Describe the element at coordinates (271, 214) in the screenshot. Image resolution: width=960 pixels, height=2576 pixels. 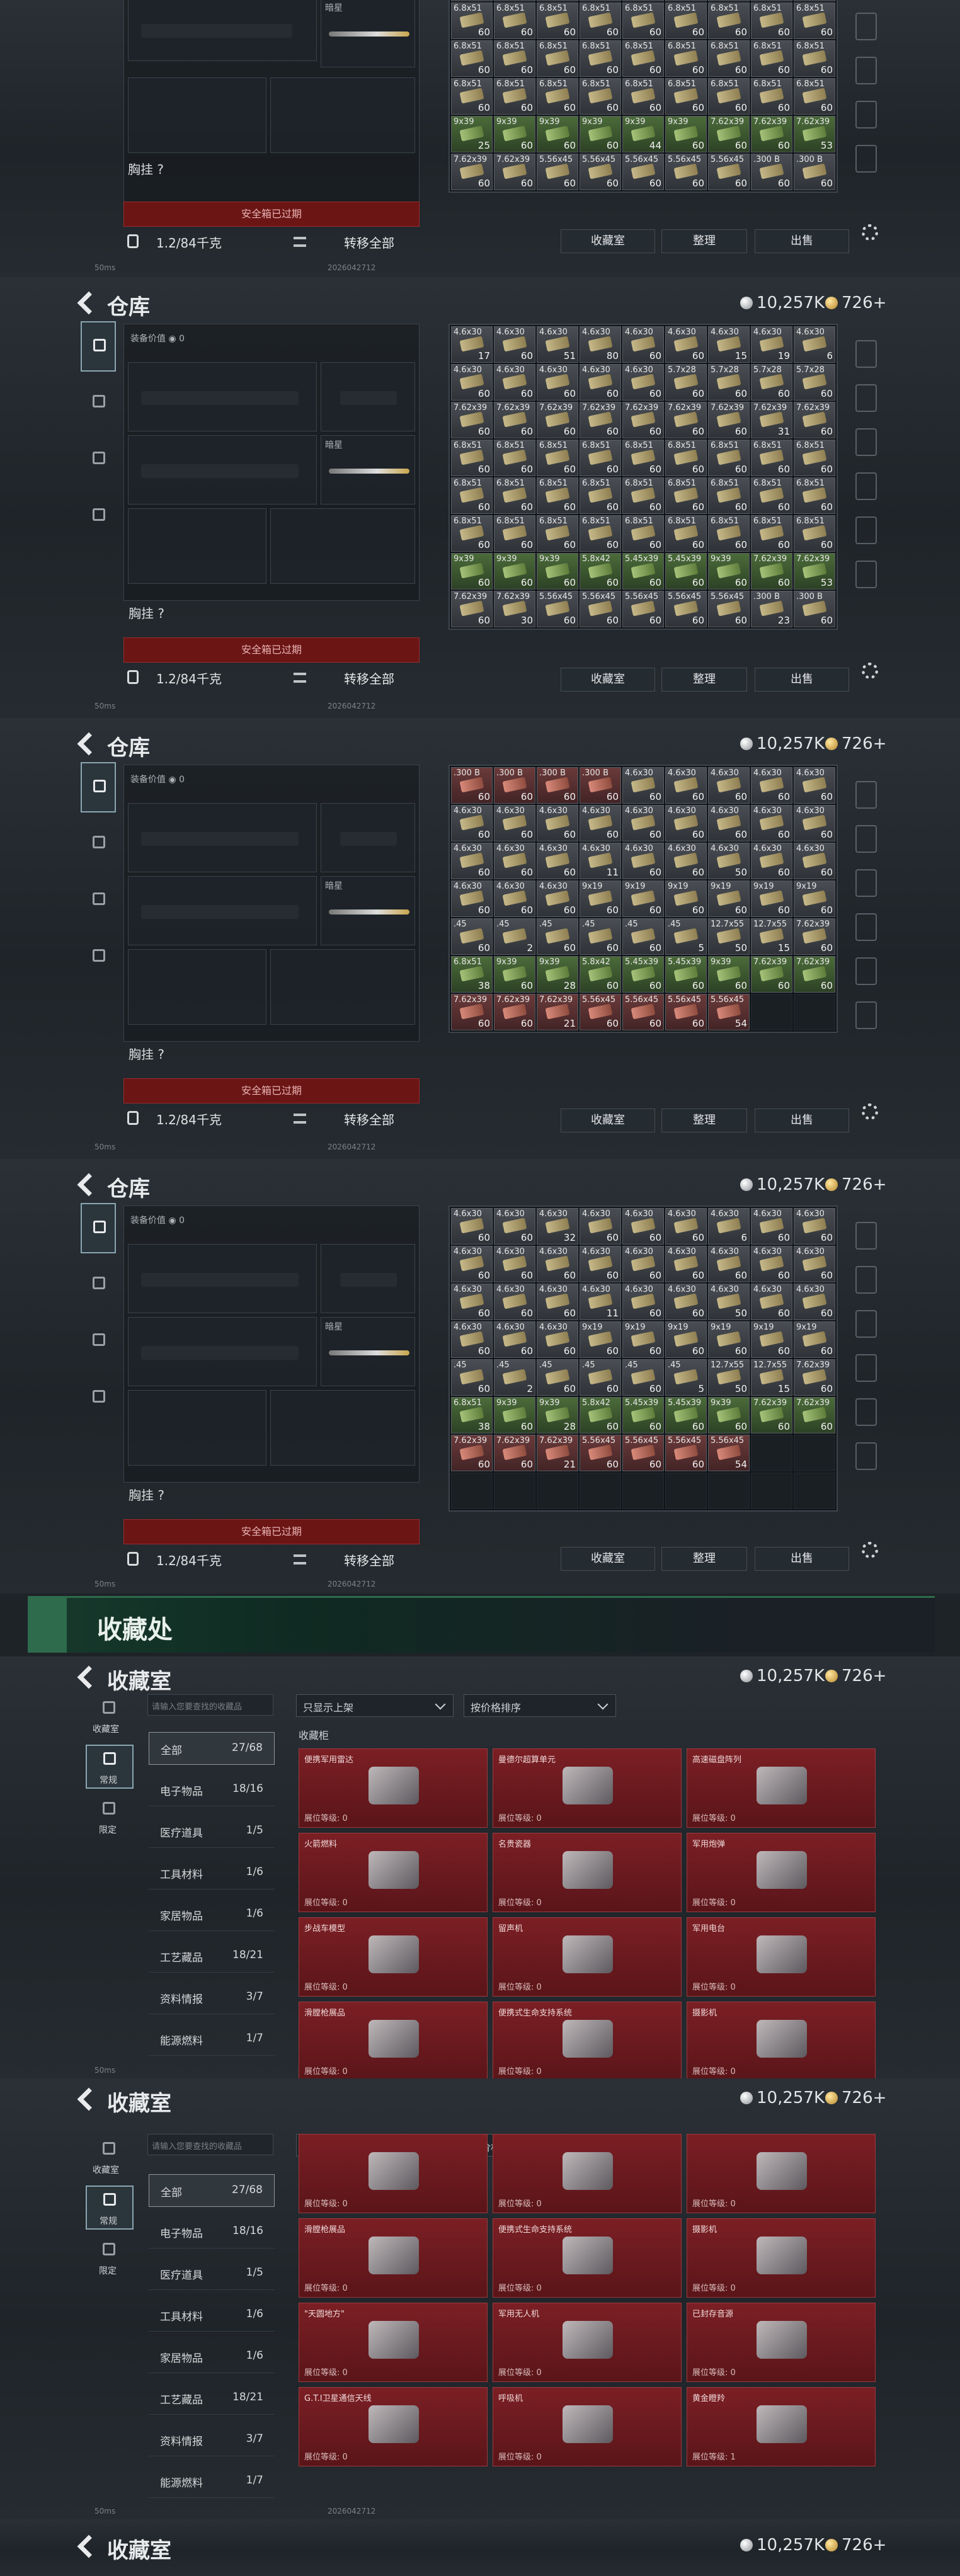
I see `safebox-expired-bar: 安全箱已过期` at that location.